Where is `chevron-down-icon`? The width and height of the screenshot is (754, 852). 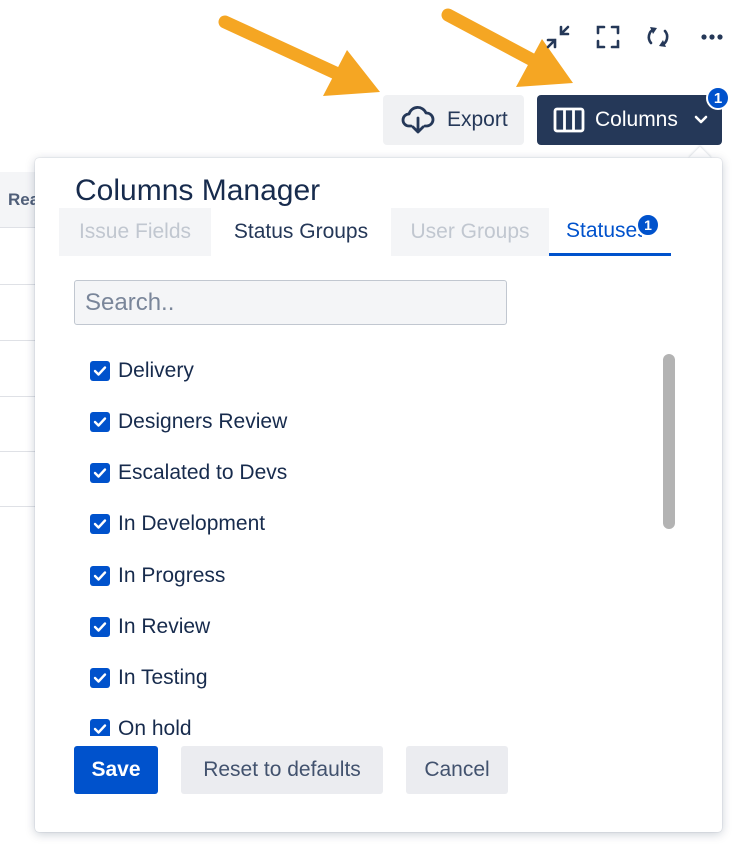 chevron-down-icon is located at coordinates (701, 119).